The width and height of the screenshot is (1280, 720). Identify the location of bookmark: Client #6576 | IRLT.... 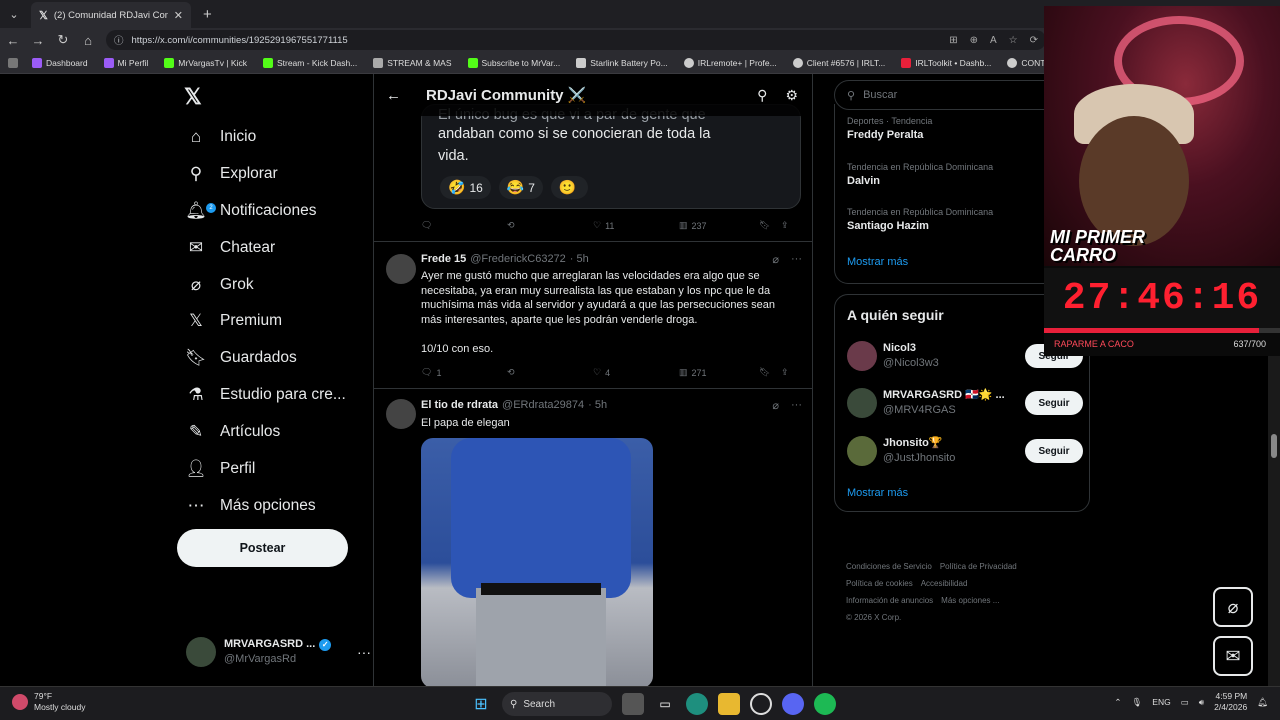
(839, 62).